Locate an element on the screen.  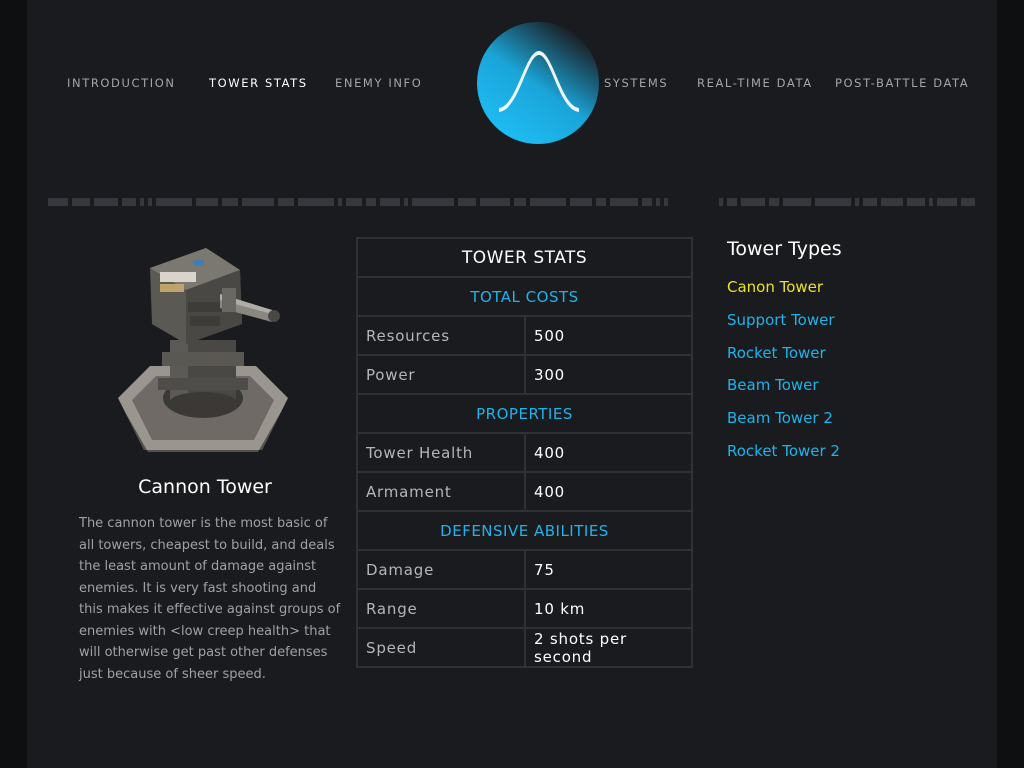
tower-type-beam-tower-2: Beam Tower 2 is located at coordinates (783, 425).